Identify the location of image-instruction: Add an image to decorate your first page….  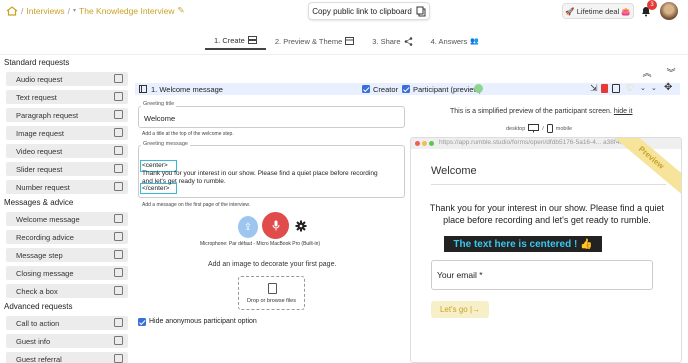
(272, 264).